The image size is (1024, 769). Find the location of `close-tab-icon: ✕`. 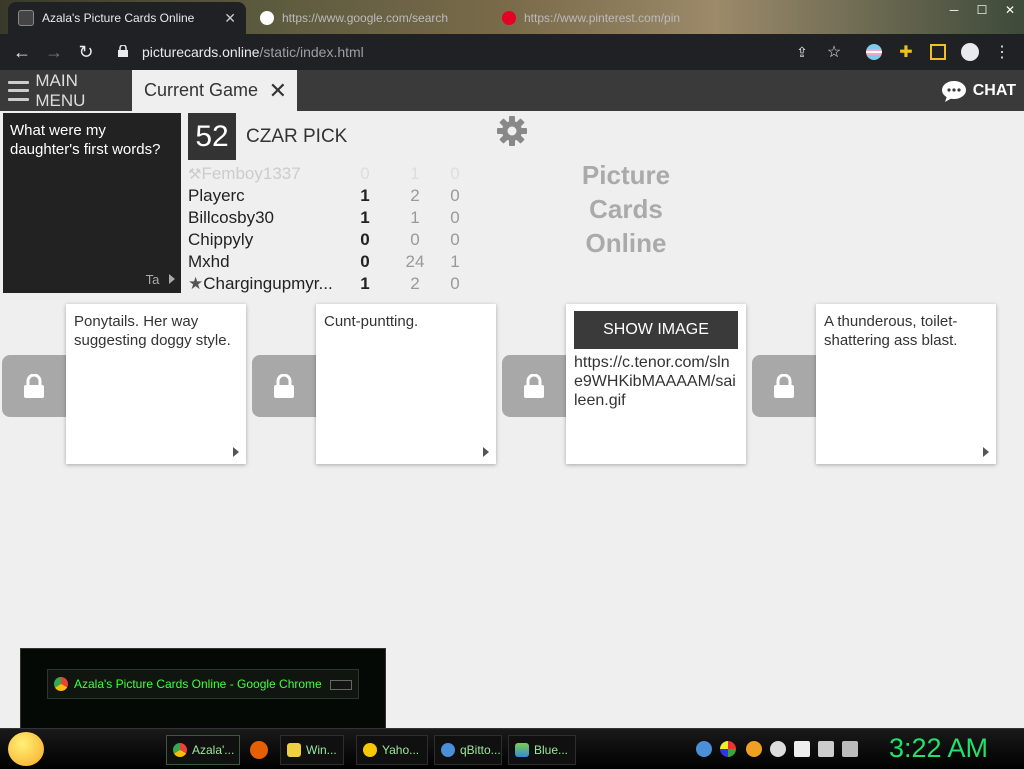

close-tab-icon: ✕ is located at coordinates (227, 18).